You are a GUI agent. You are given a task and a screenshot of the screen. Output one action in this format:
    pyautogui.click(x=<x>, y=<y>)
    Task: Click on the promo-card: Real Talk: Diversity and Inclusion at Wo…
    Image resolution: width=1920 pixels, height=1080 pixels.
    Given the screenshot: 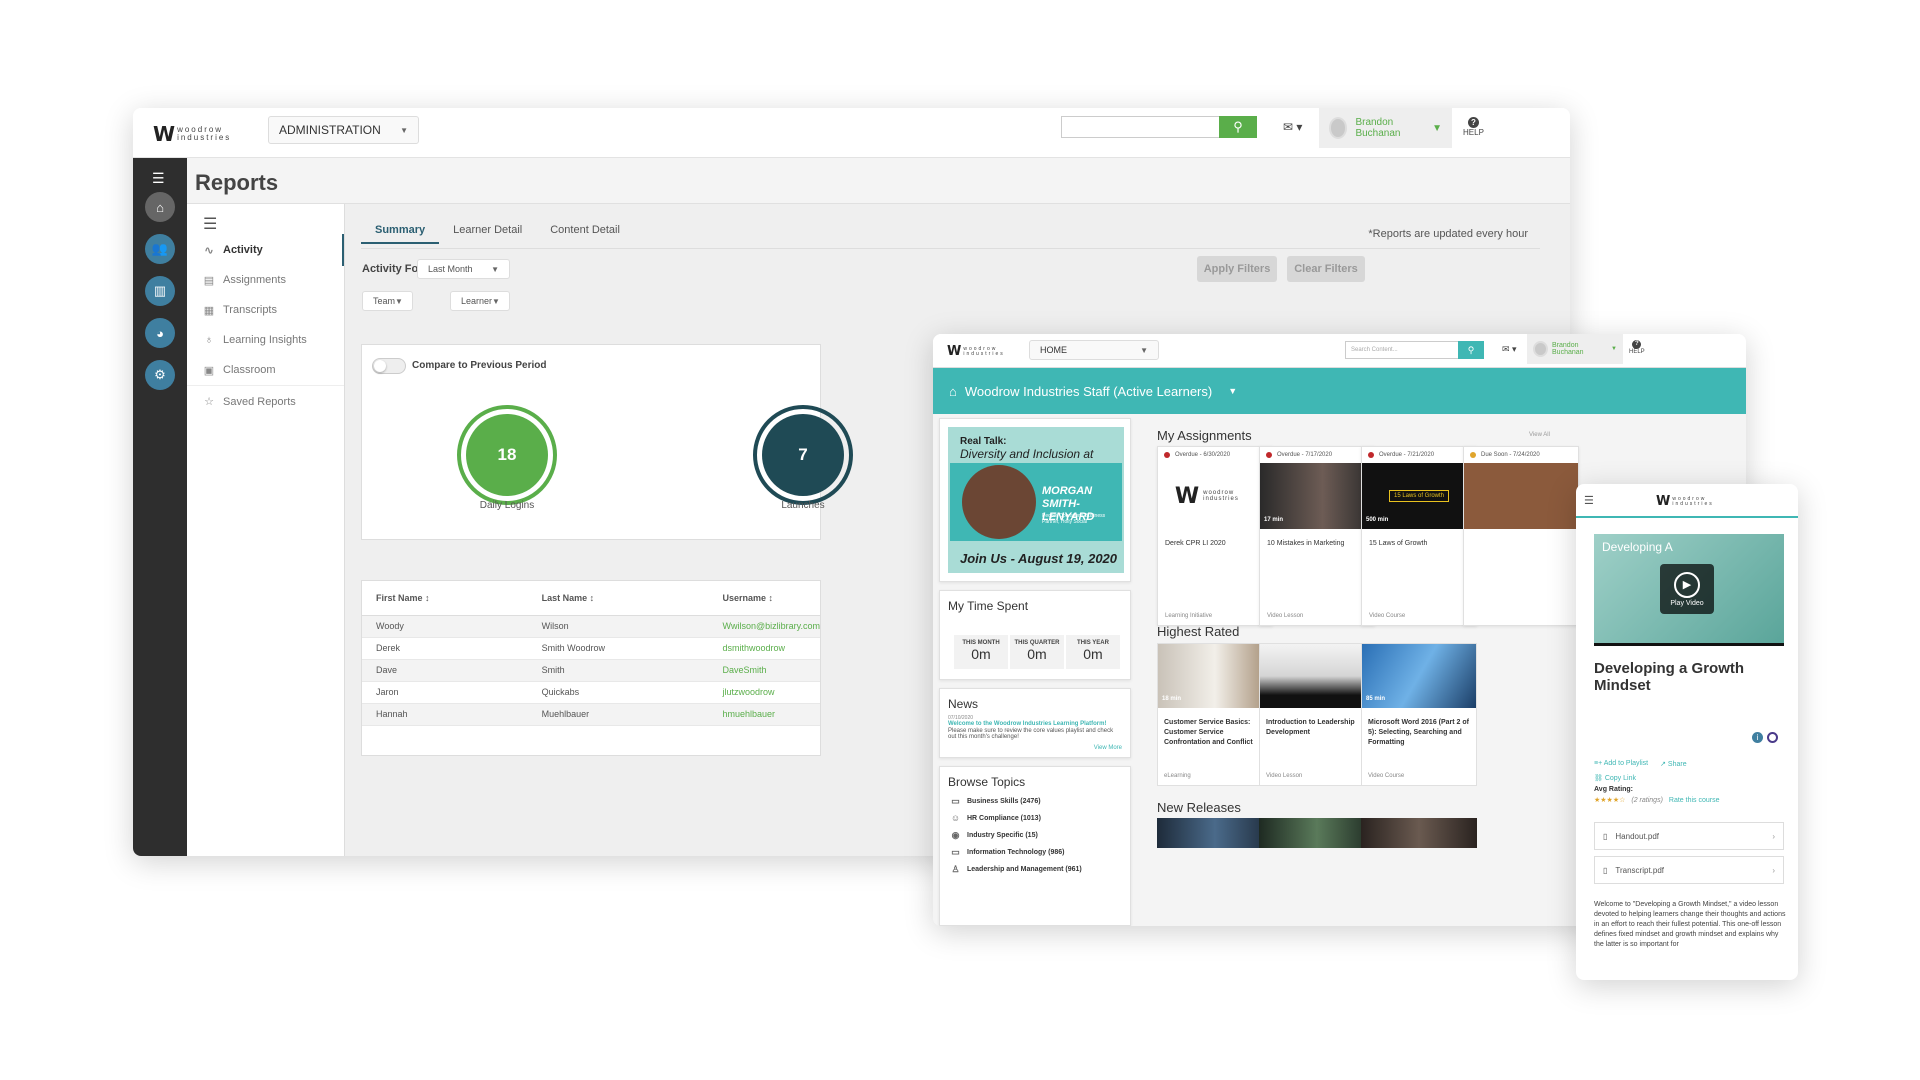 What is the action you would take?
    pyautogui.click(x=1035, y=500)
    